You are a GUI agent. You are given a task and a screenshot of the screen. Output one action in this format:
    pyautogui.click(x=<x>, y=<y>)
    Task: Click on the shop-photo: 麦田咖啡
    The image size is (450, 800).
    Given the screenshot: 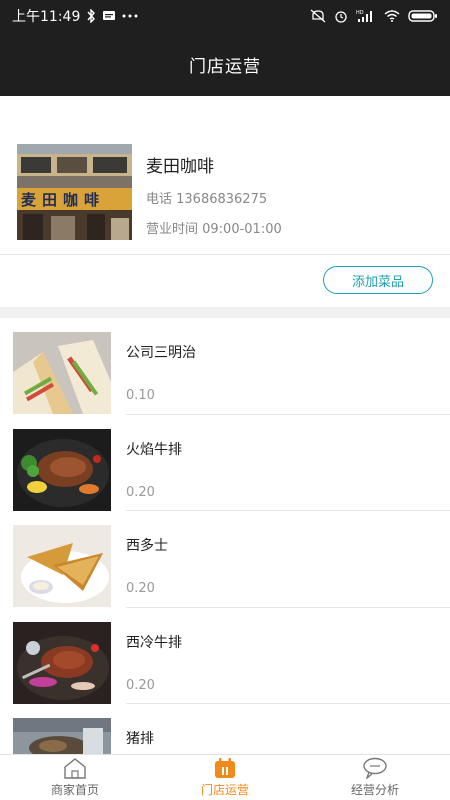 What is the action you would take?
    pyautogui.click(x=74, y=192)
    